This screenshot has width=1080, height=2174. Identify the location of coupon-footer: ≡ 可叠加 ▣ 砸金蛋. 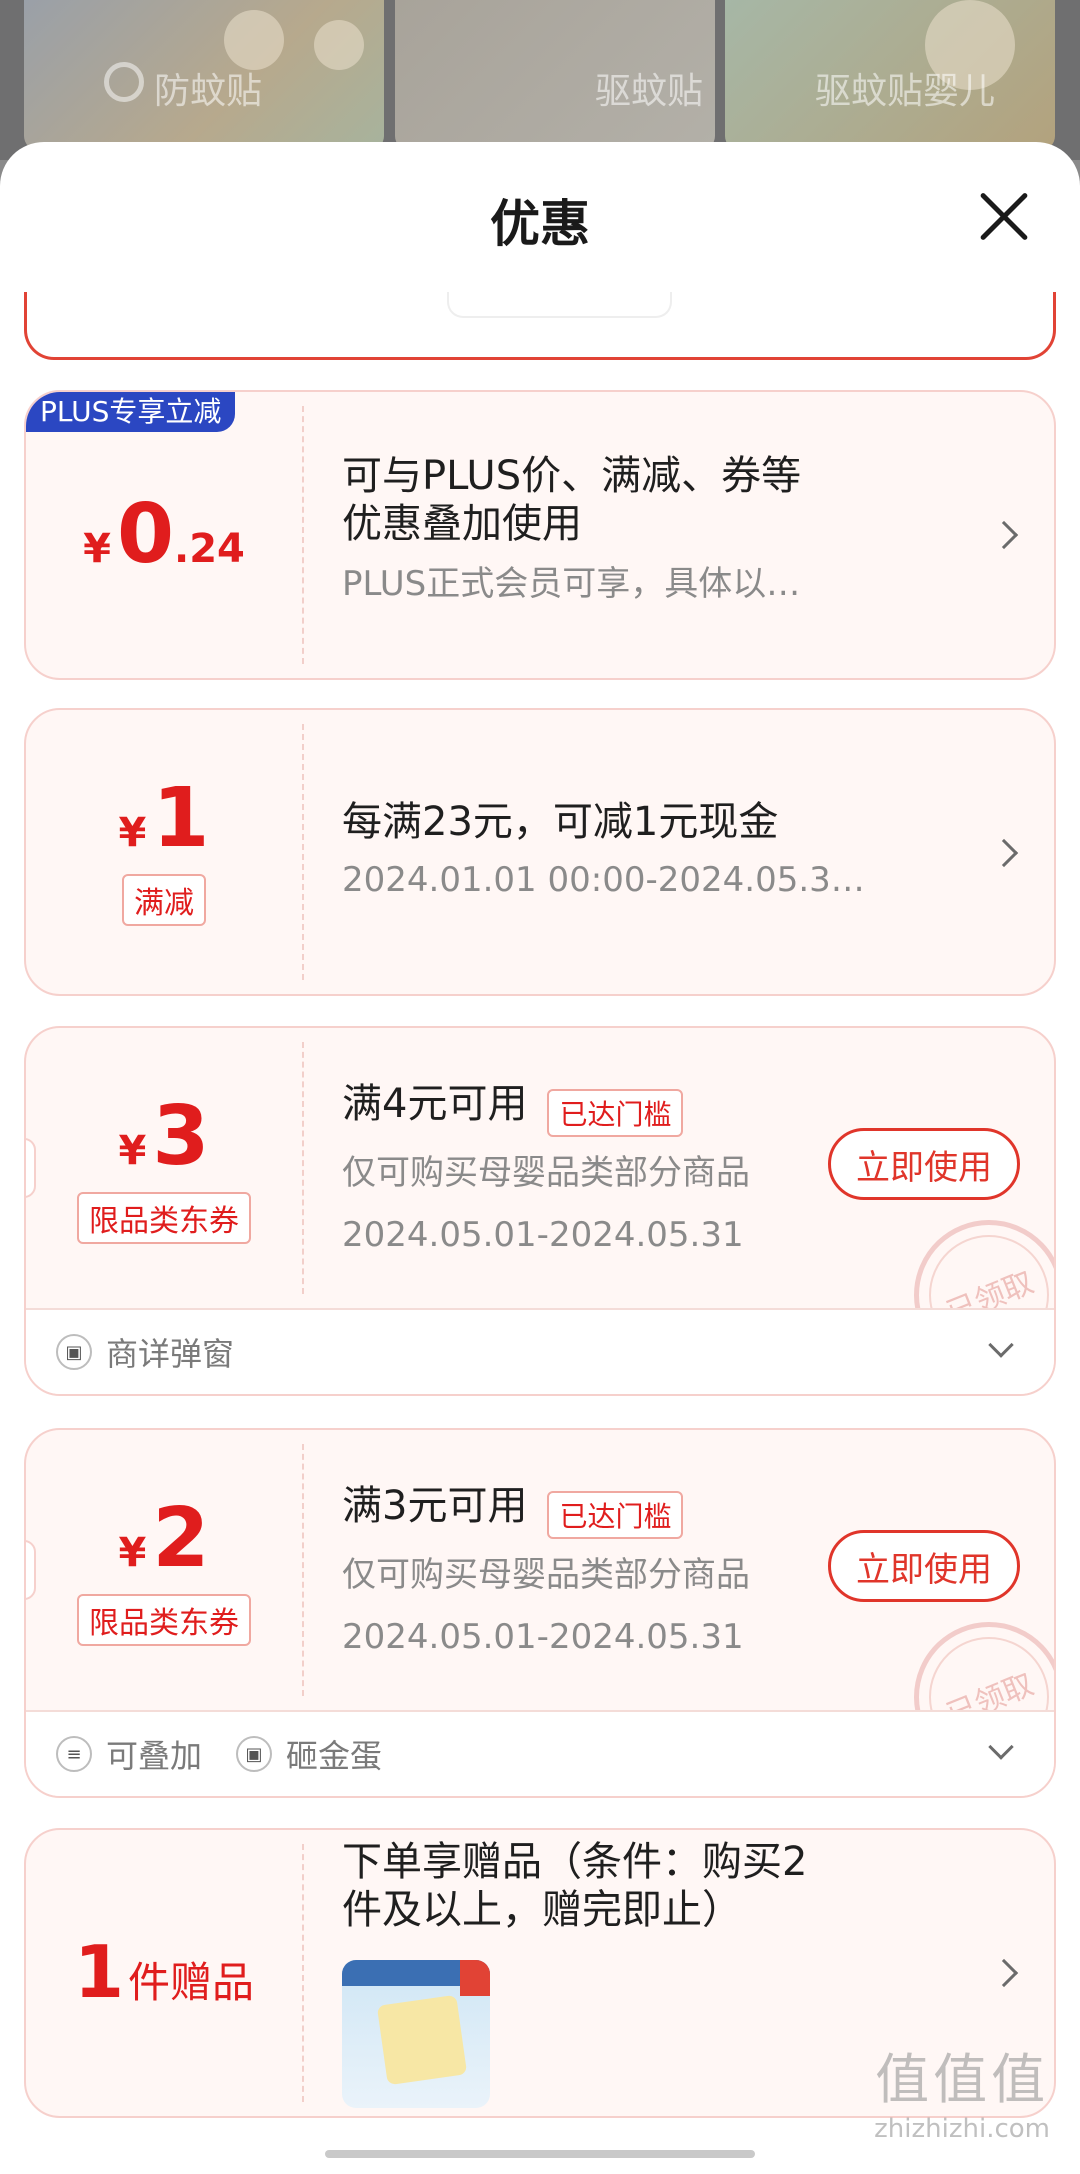
(540, 1753).